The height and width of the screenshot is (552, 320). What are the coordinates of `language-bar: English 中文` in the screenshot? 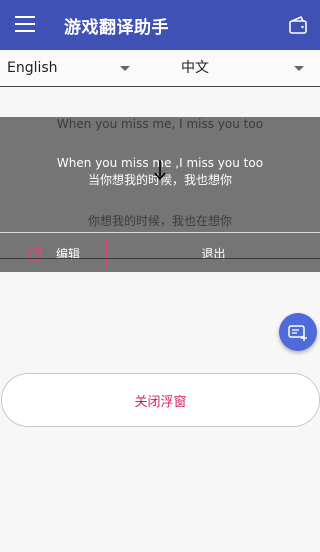 It's located at (160, 68).